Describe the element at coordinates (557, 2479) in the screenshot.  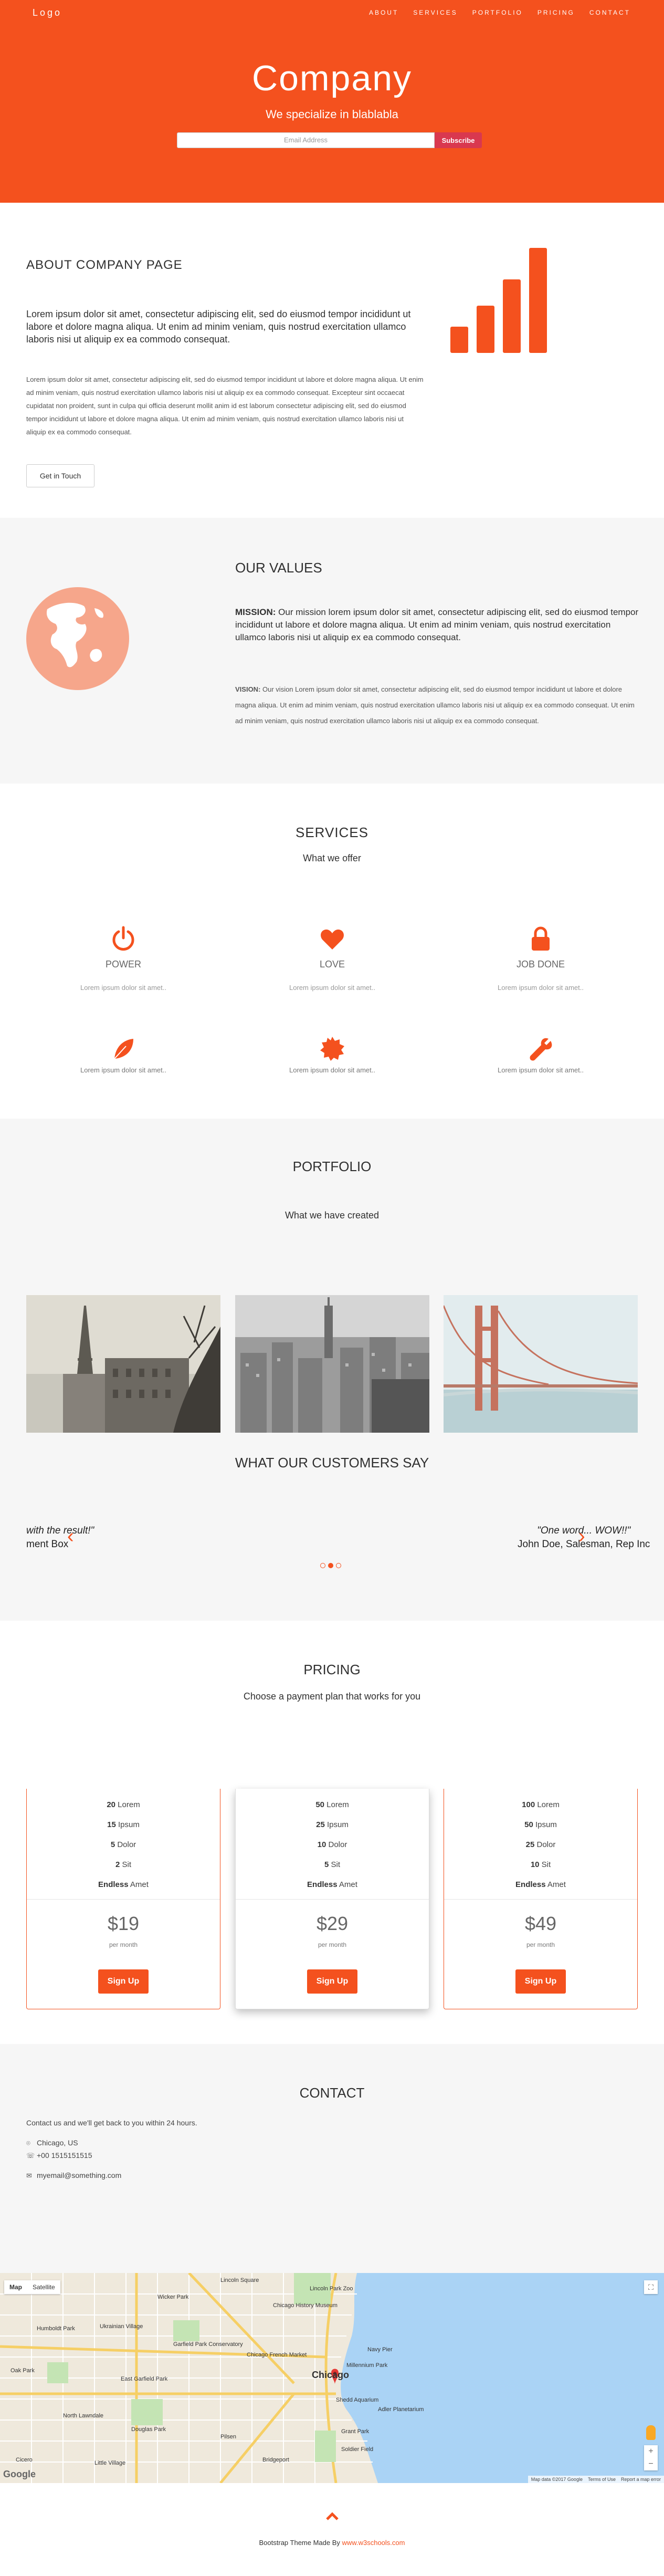
I see `map-data-text: Map data ©2017 Google` at that location.